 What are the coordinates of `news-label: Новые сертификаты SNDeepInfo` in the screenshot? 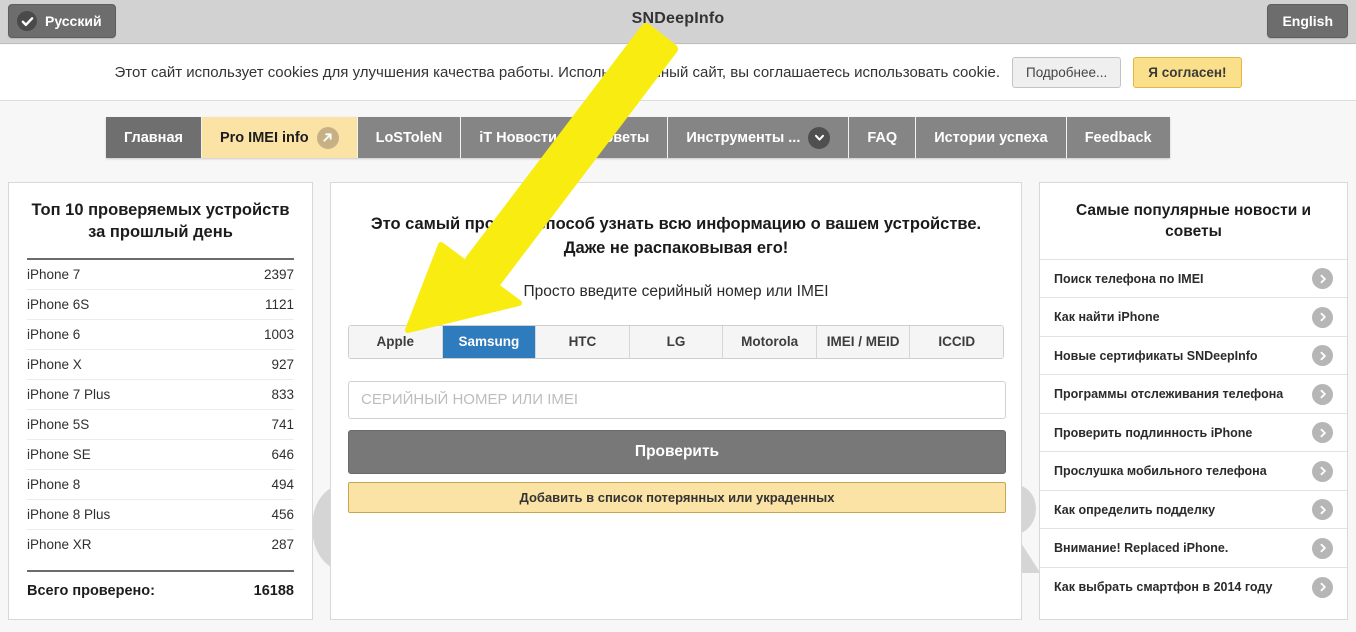 It's located at (1156, 355).